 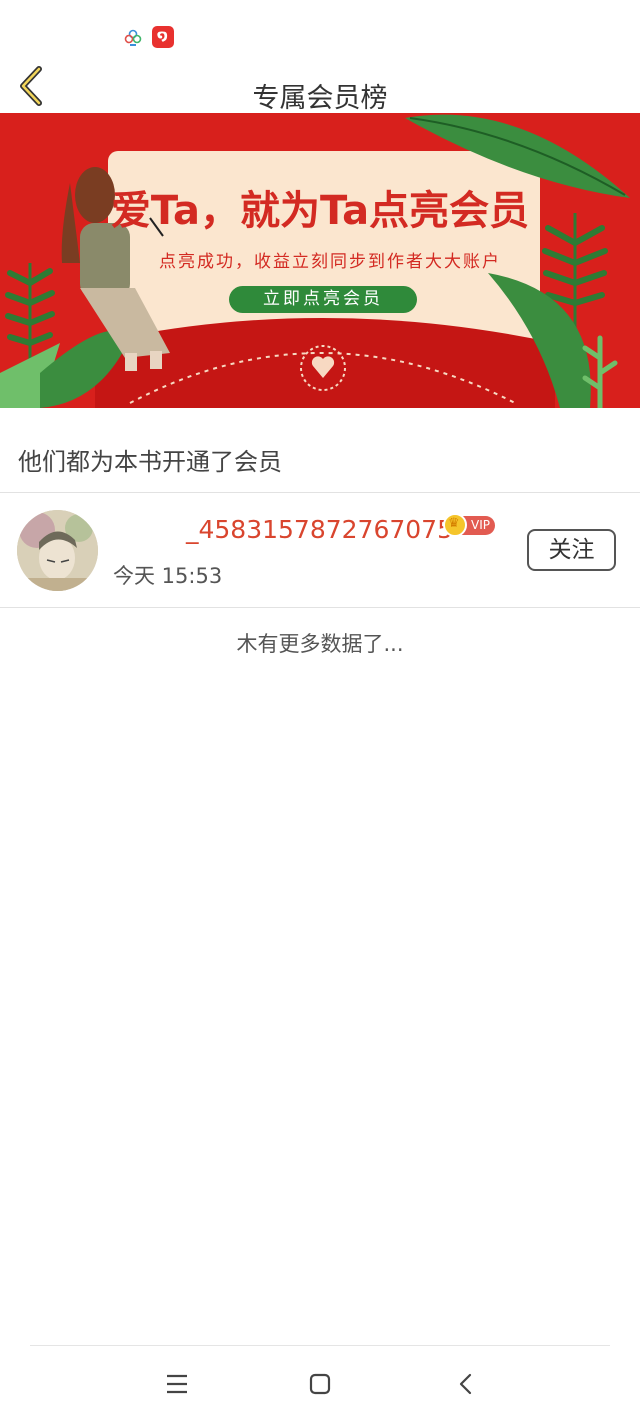 What do you see at coordinates (466, 1384) in the screenshot?
I see `back-arrow-icon` at bounding box center [466, 1384].